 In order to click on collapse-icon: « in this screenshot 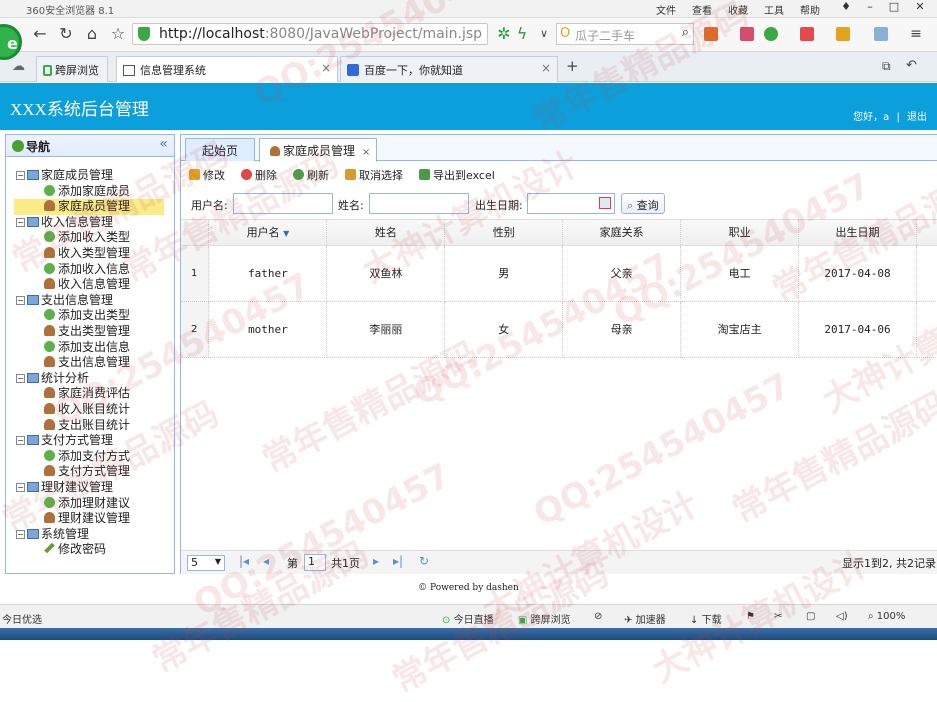, I will do `click(163, 144)`.